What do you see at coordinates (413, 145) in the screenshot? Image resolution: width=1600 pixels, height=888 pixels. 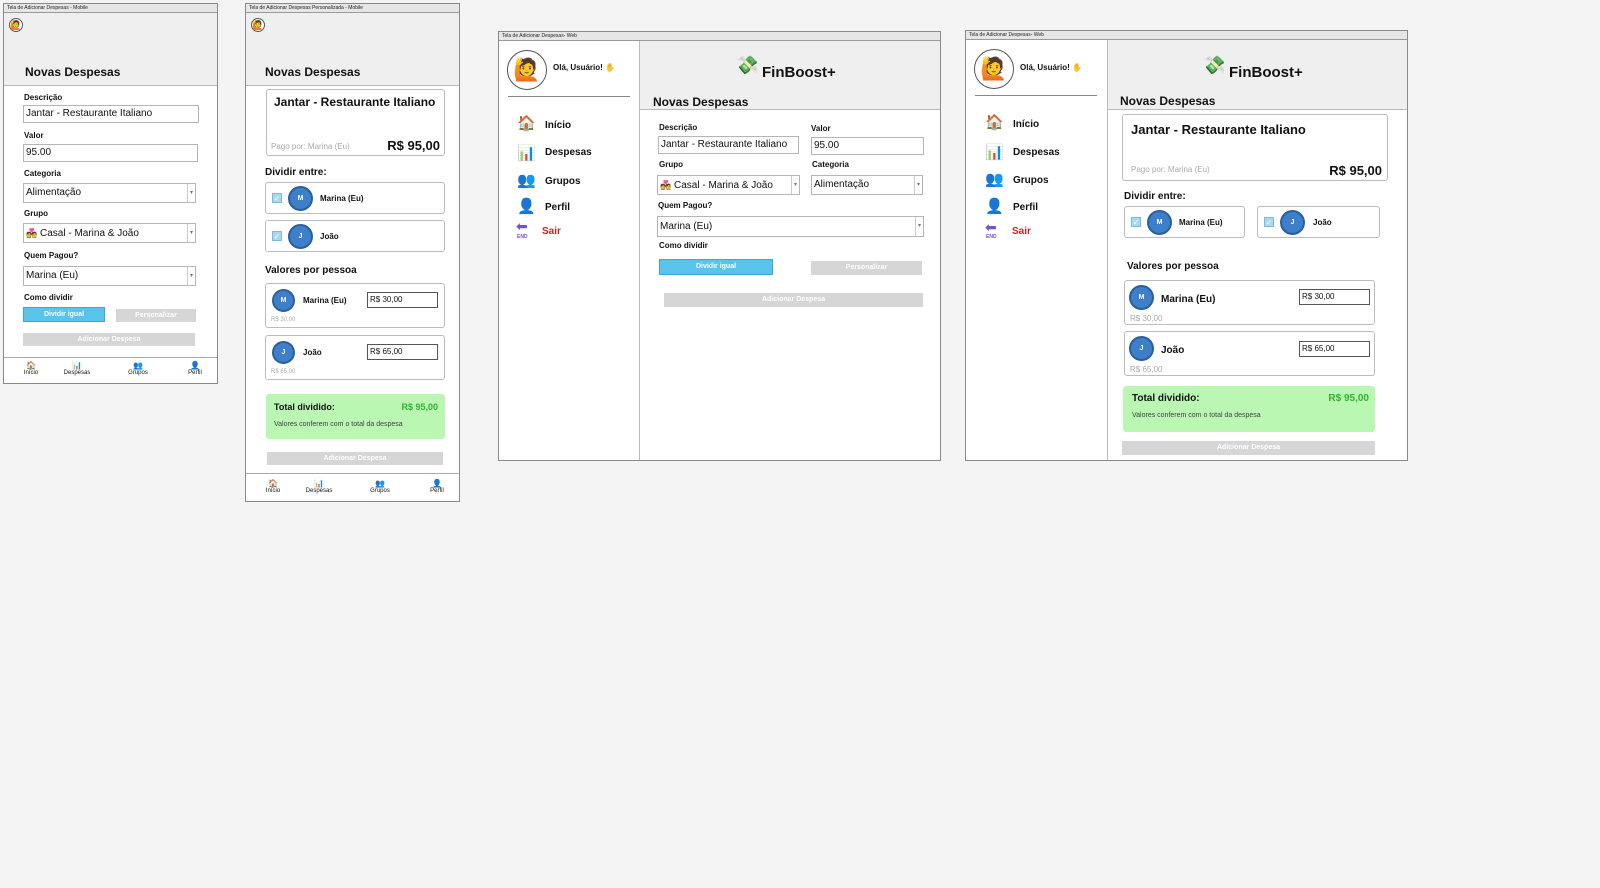 I see `expense-amount: R$ 95,00` at bounding box center [413, 145].